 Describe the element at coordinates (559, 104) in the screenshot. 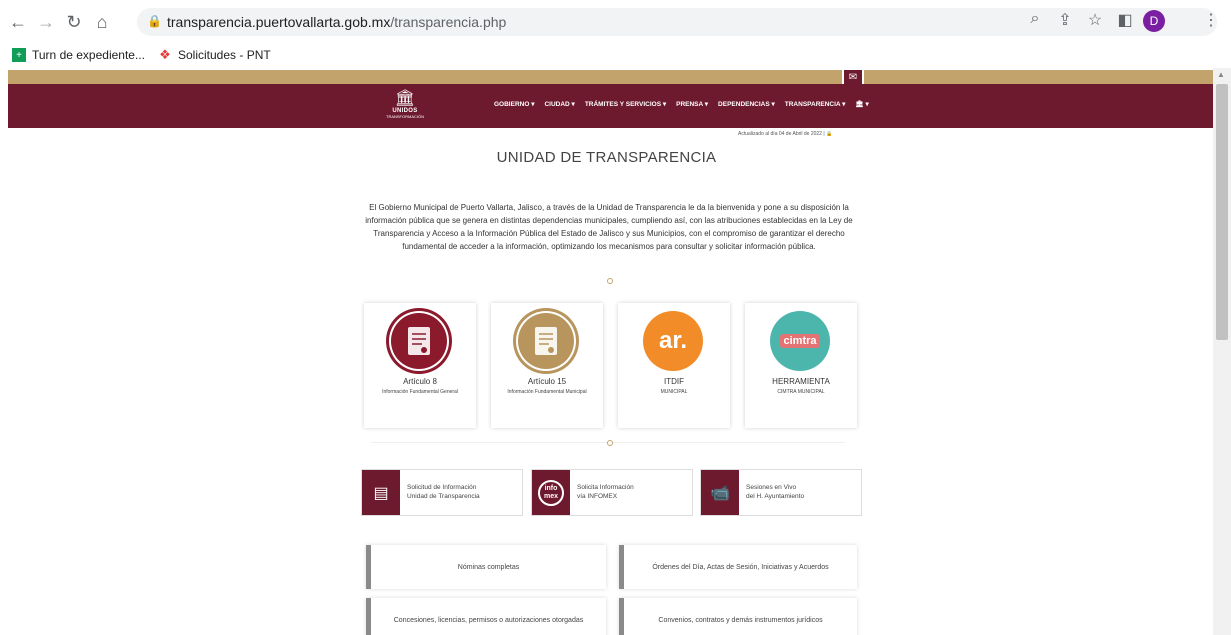

I see `menu-ciudad: CIUDAD ▾` at that location.